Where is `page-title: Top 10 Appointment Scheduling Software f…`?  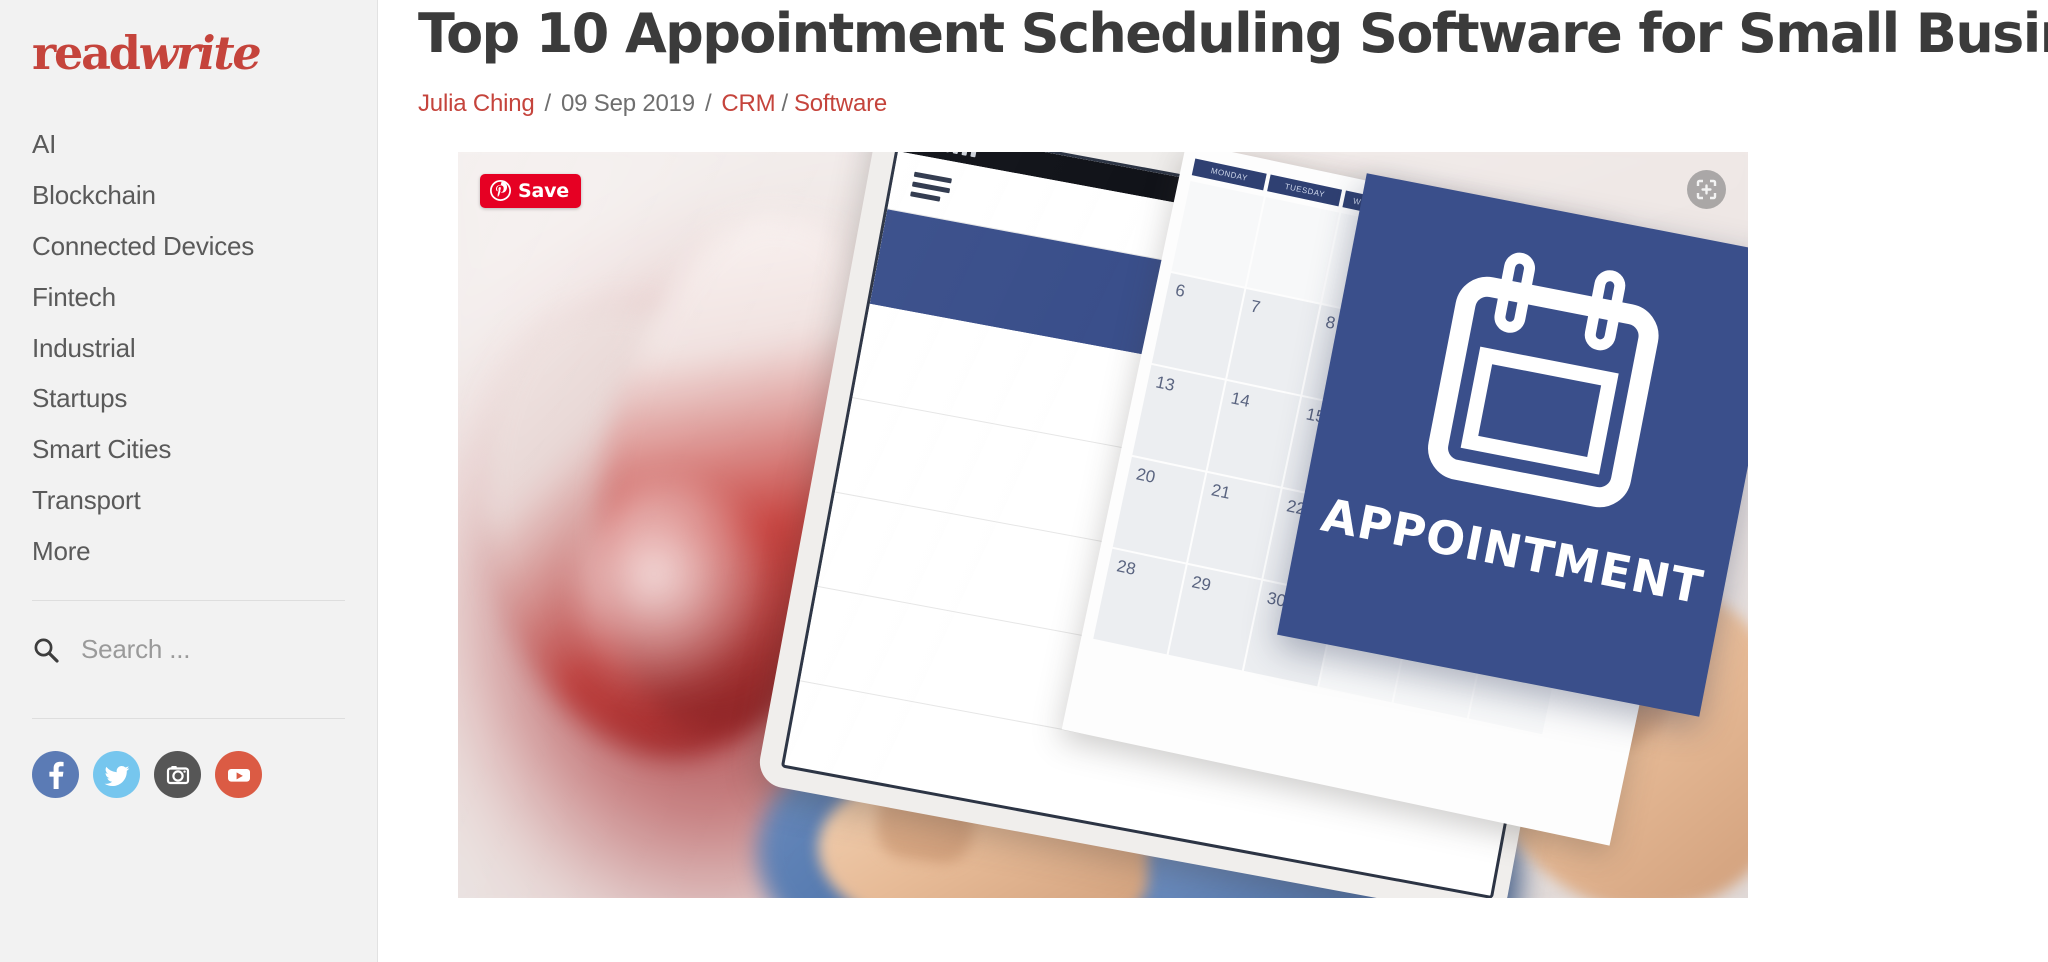
page-title: Top 10 Appointment Scheduling Software f… is located at coordinates (1233, 33).